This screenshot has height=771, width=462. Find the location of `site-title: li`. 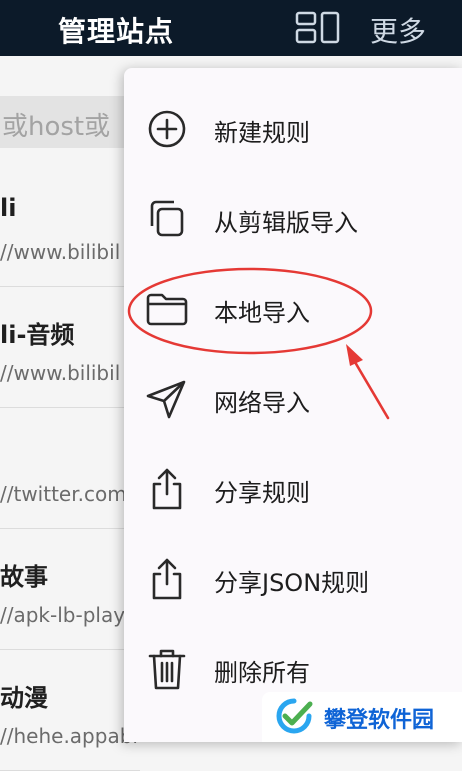

site-title: li is located at coordinates (8, 208).